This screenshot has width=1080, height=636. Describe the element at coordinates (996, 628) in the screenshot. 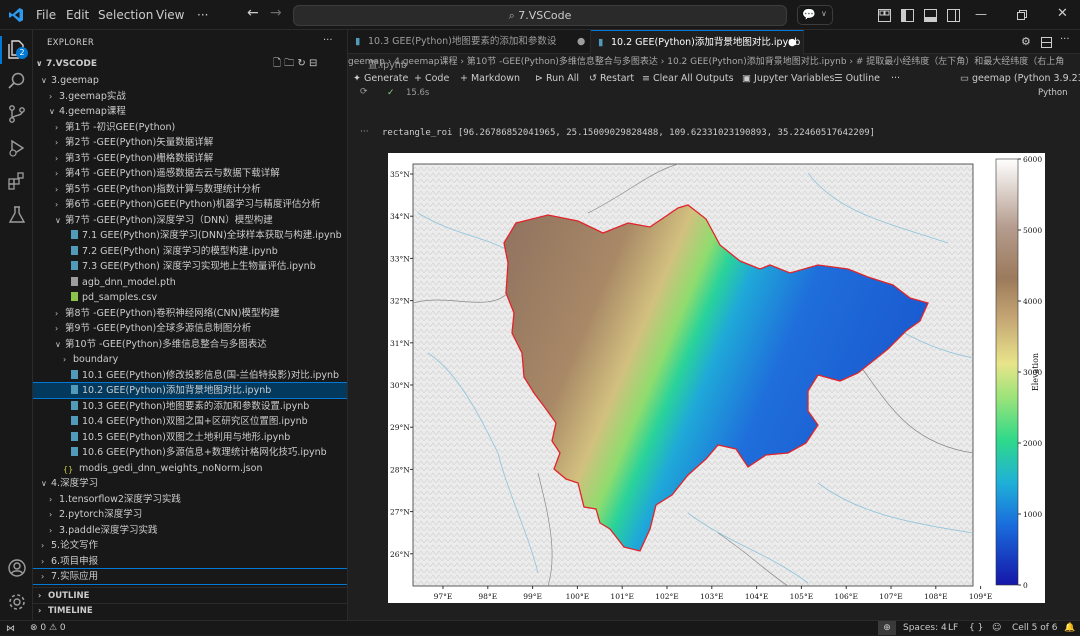

I see `copilot-icon: ☺` at that location.